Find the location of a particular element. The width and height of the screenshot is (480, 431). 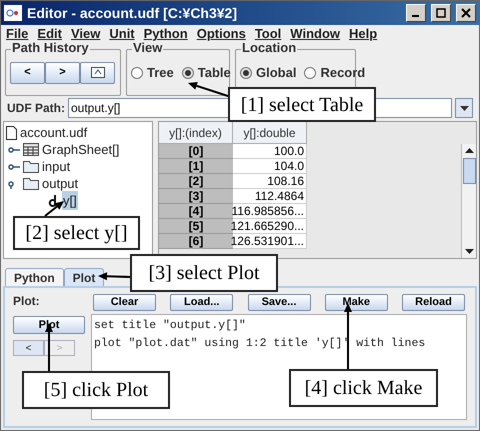

row-header: [0] is located at coordinates (196, 151).